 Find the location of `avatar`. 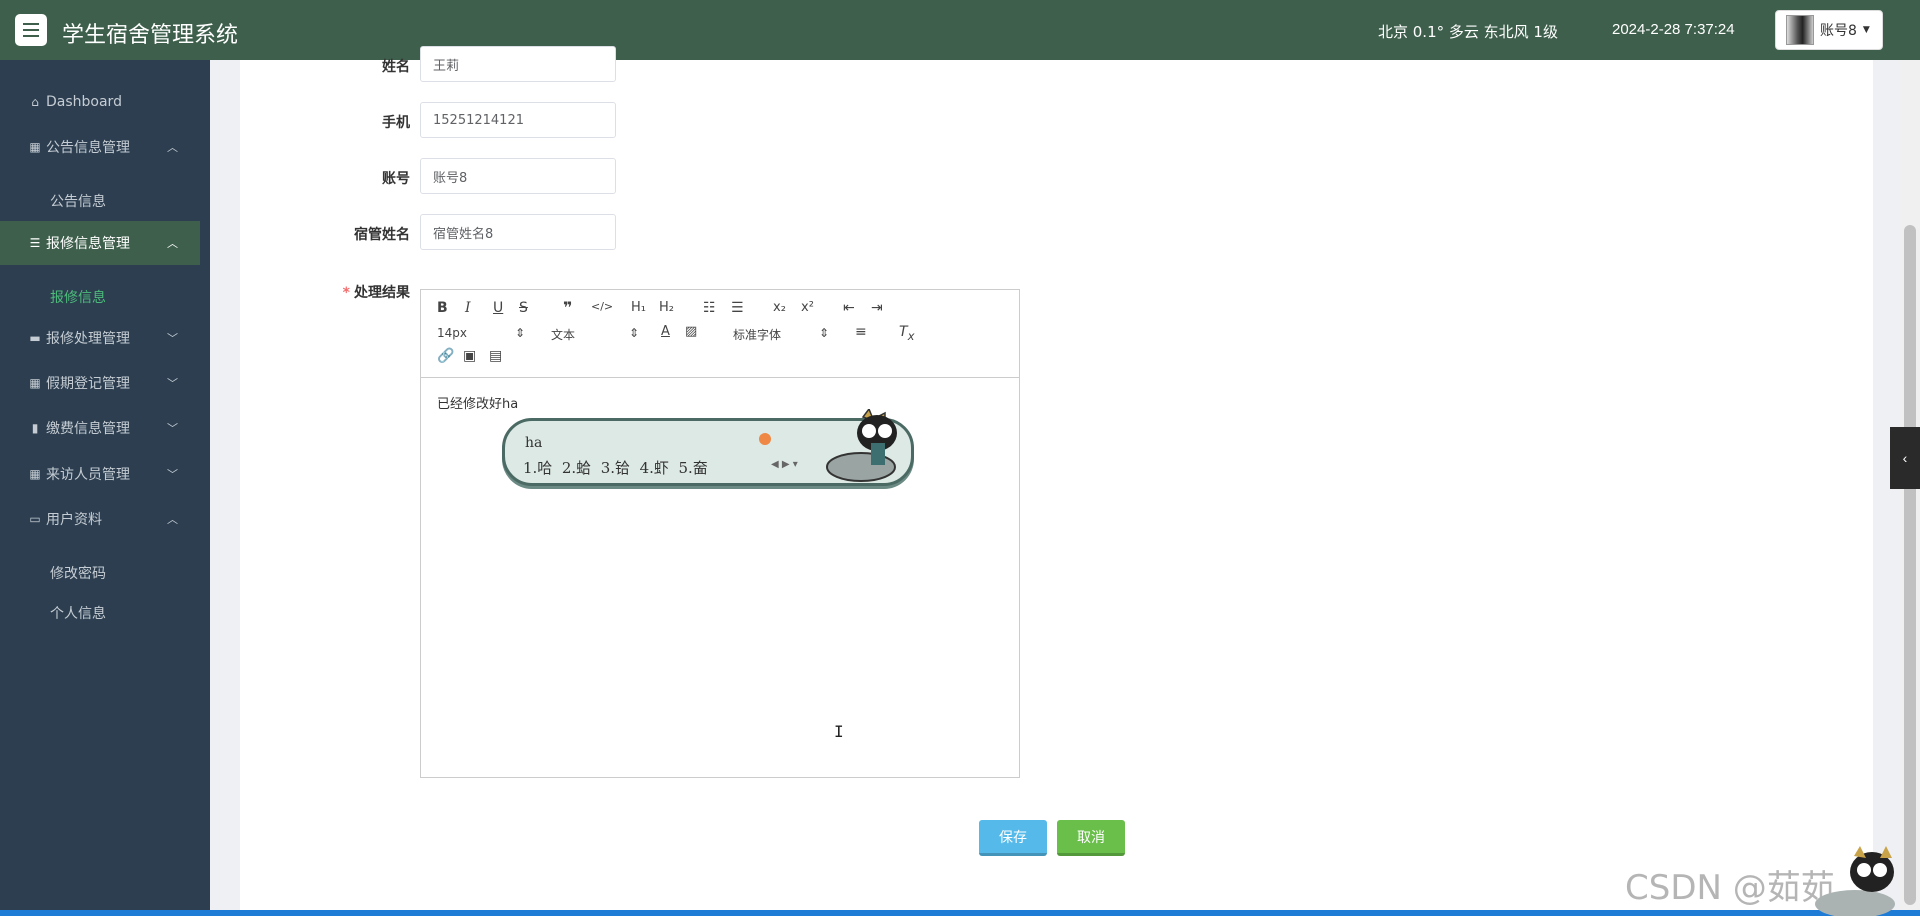

avatar is located at coordinates (1800, 30).